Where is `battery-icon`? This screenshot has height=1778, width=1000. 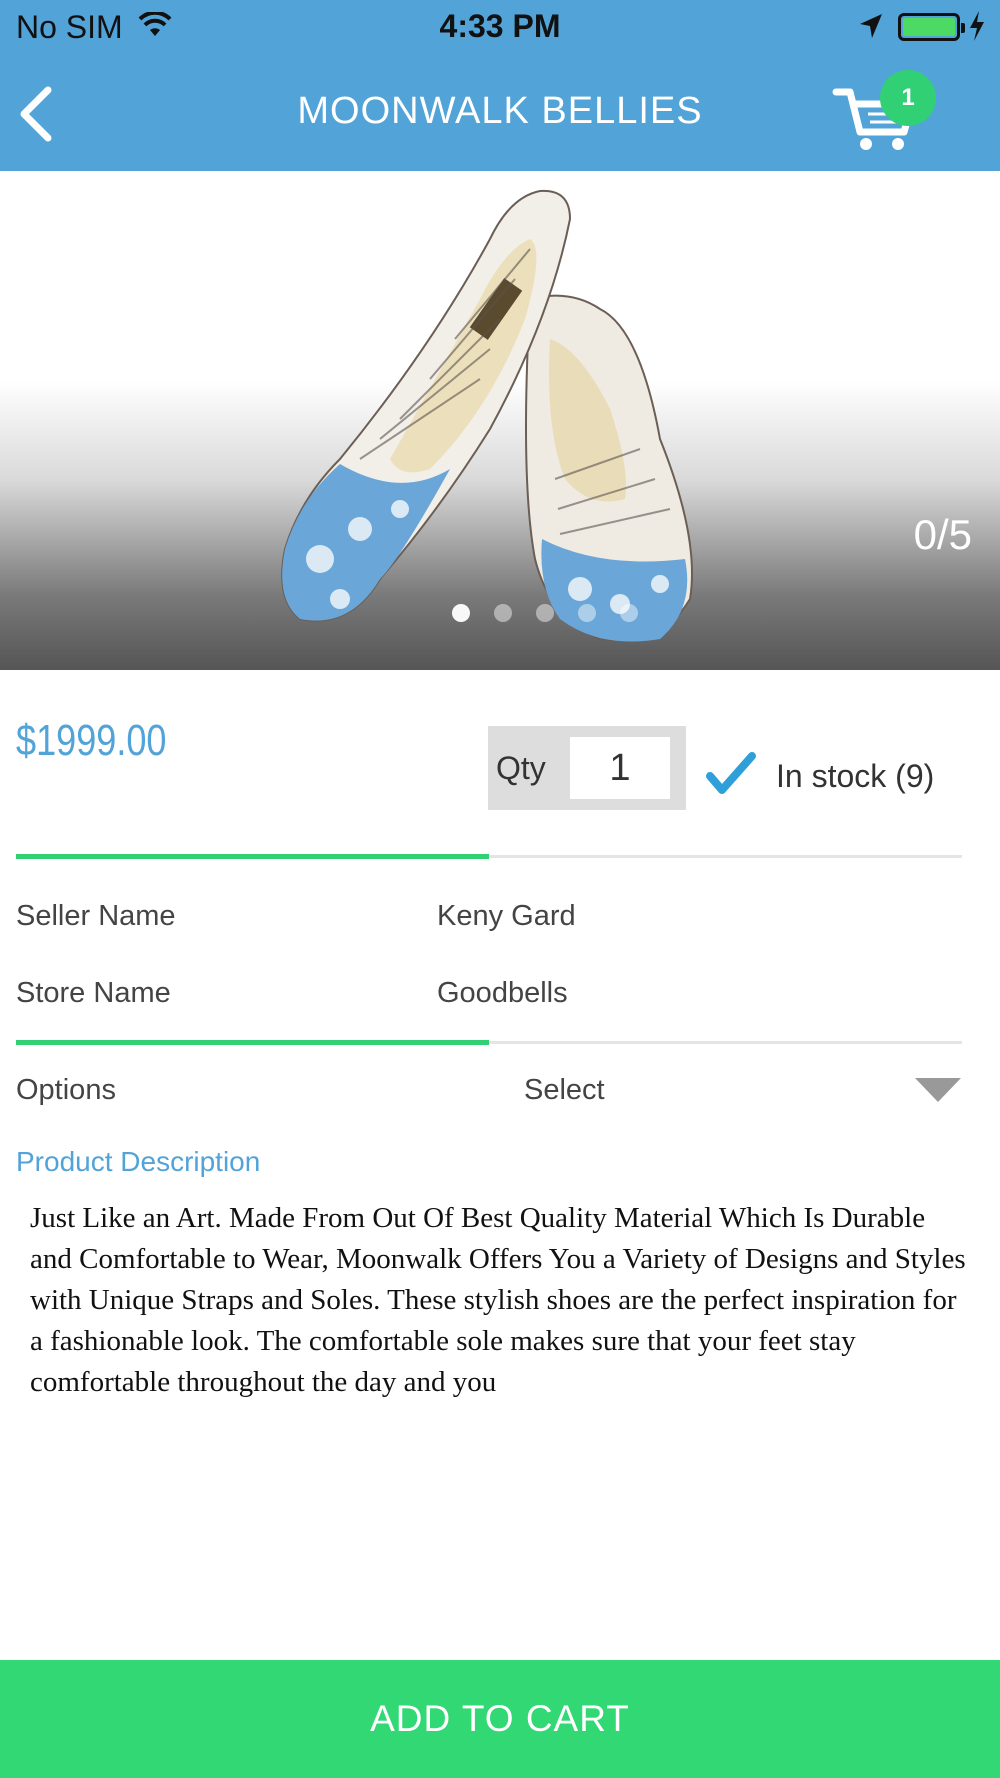
battery-icon is located at coordinates (931, 27).